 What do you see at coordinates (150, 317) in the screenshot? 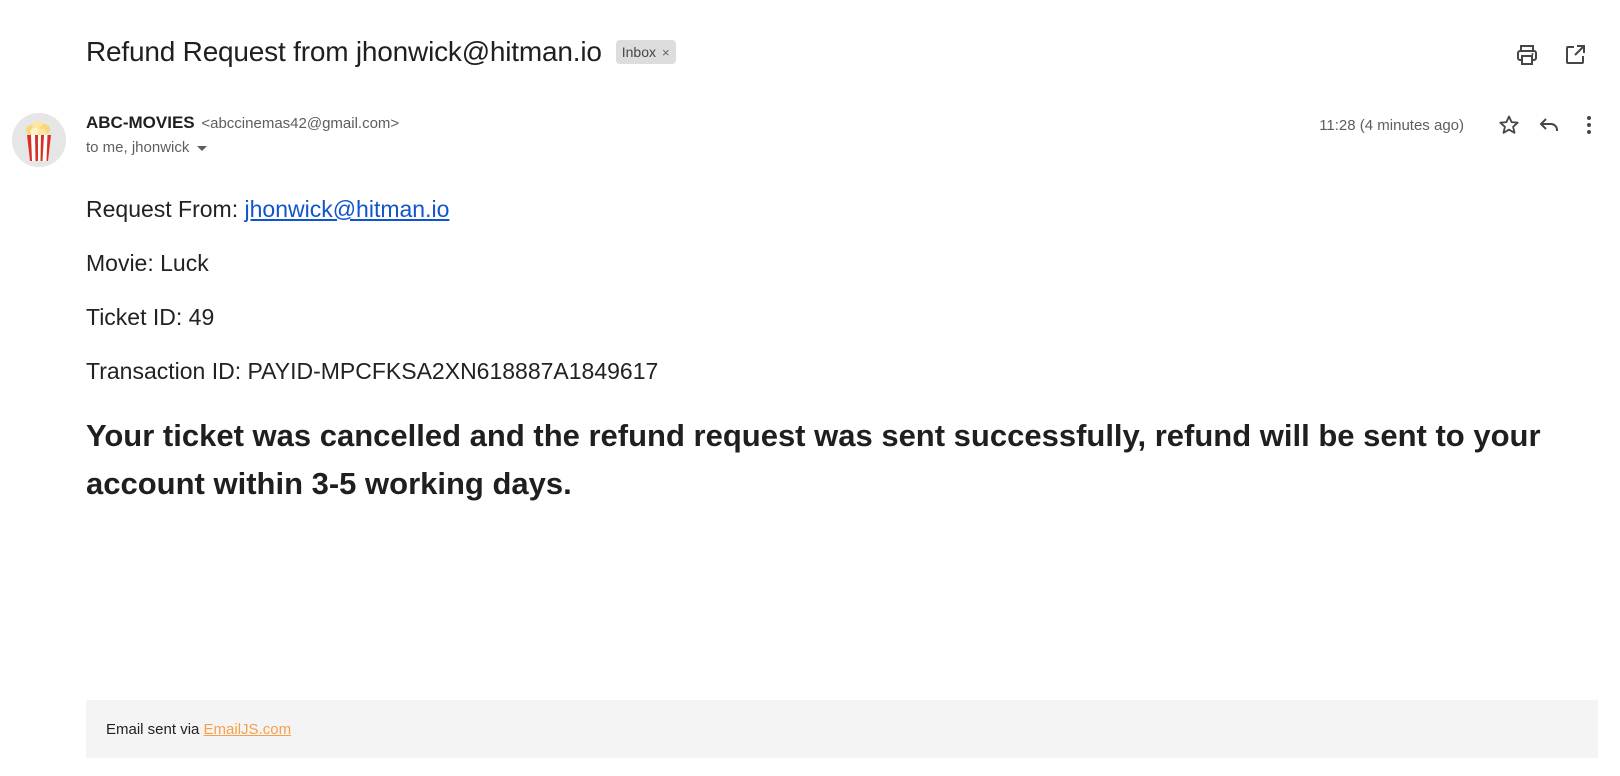
I see `ticket-id-line: Ticket ID: 49` at bounding box center [150, 317].